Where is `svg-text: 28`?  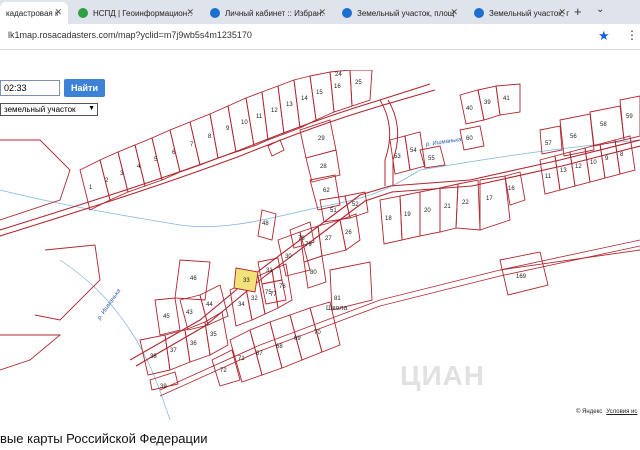 svg-text: 28 is located at coordinates (323, 167).